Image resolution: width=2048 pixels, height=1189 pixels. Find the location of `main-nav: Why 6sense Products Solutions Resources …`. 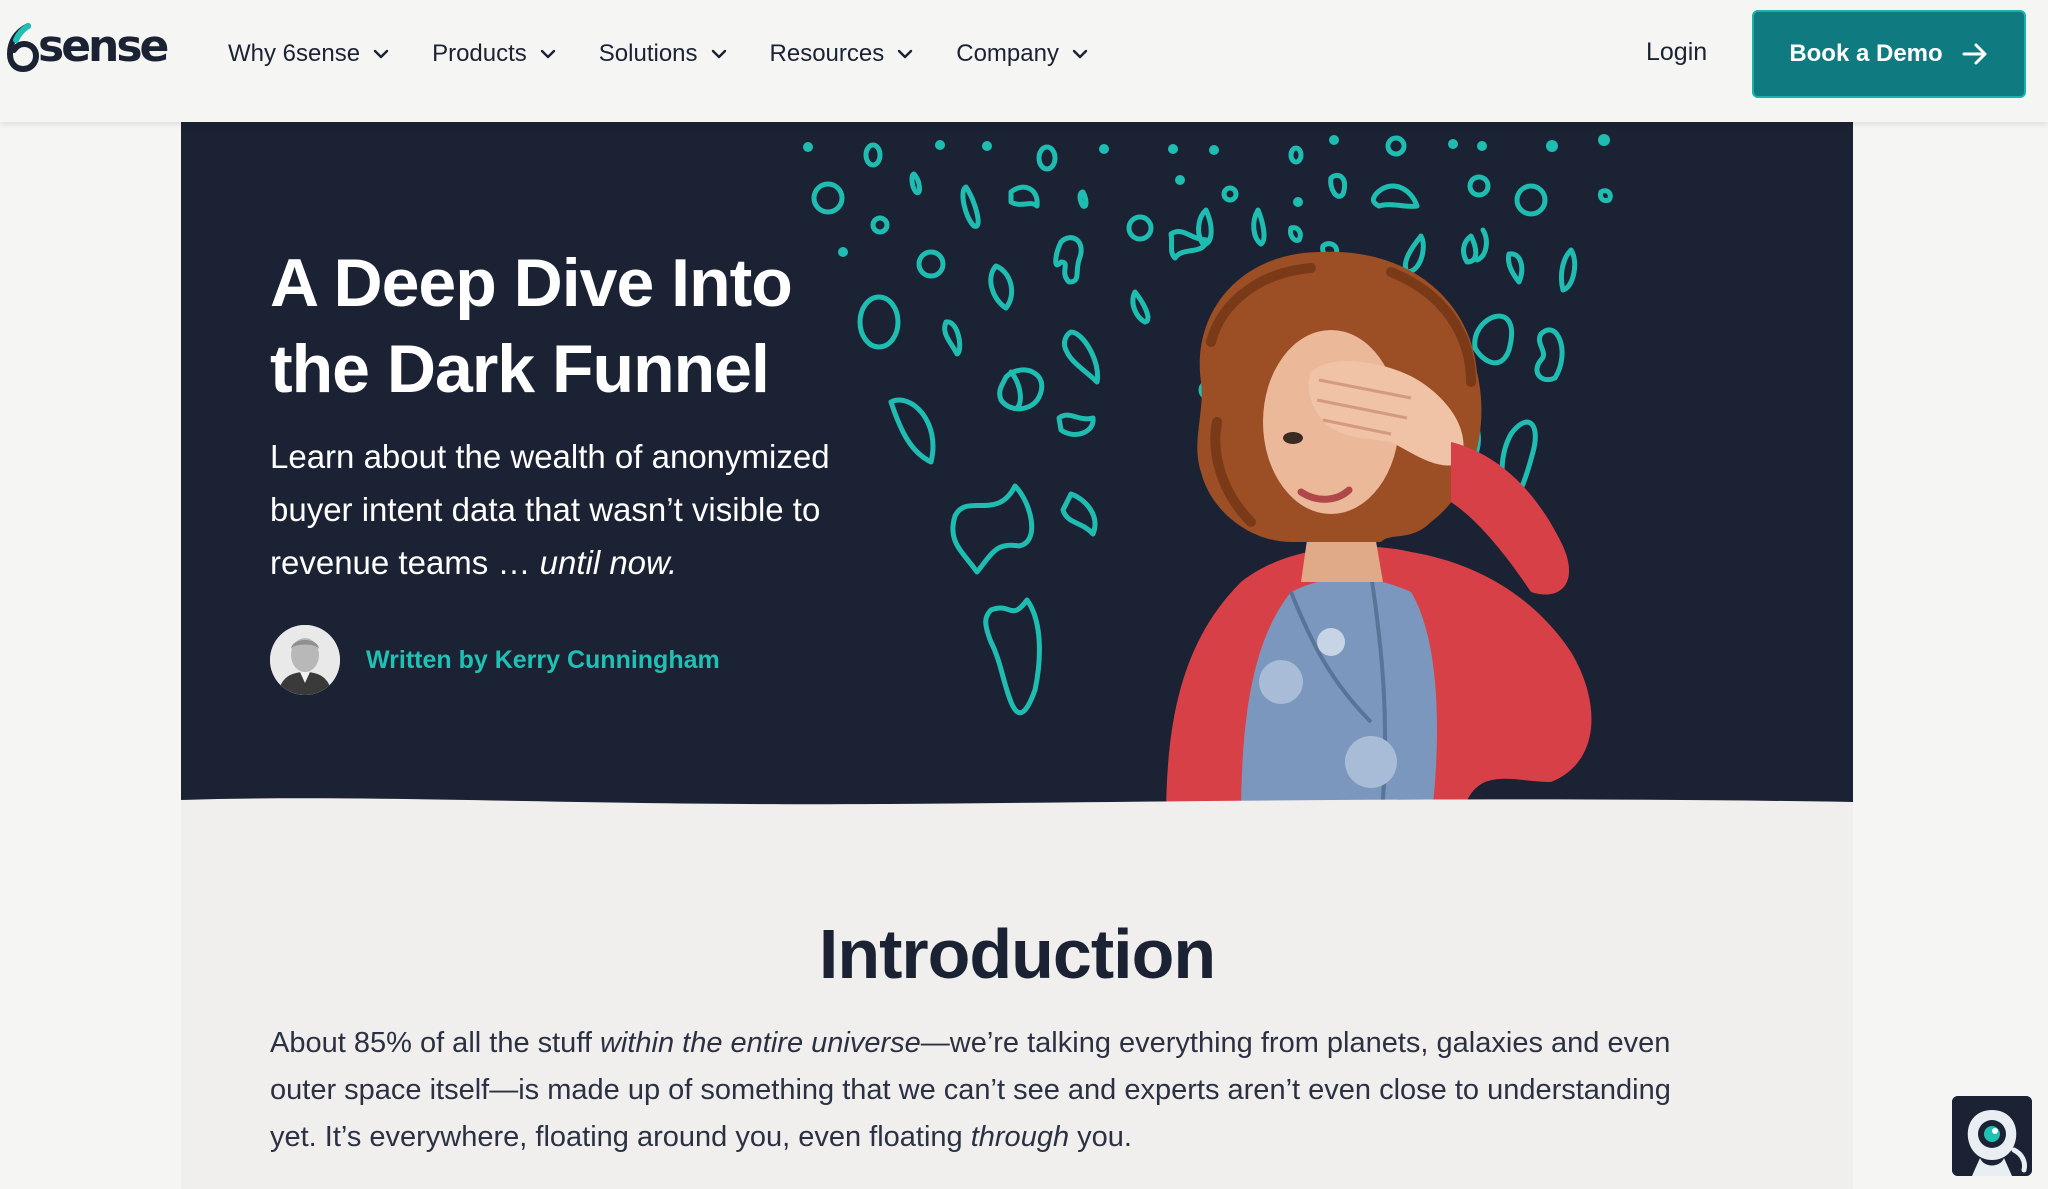

main-nav: Why 6sense Products Solutions Resources … is located at coordinates (679, 54).